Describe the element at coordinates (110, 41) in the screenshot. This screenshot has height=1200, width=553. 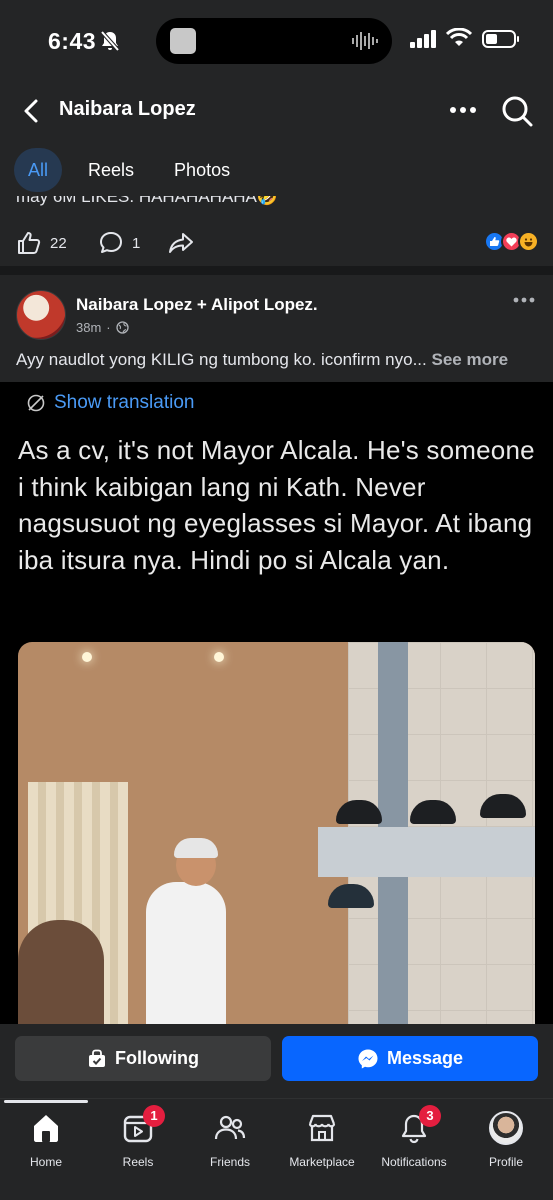
I see `bell-off-icon` at that location.